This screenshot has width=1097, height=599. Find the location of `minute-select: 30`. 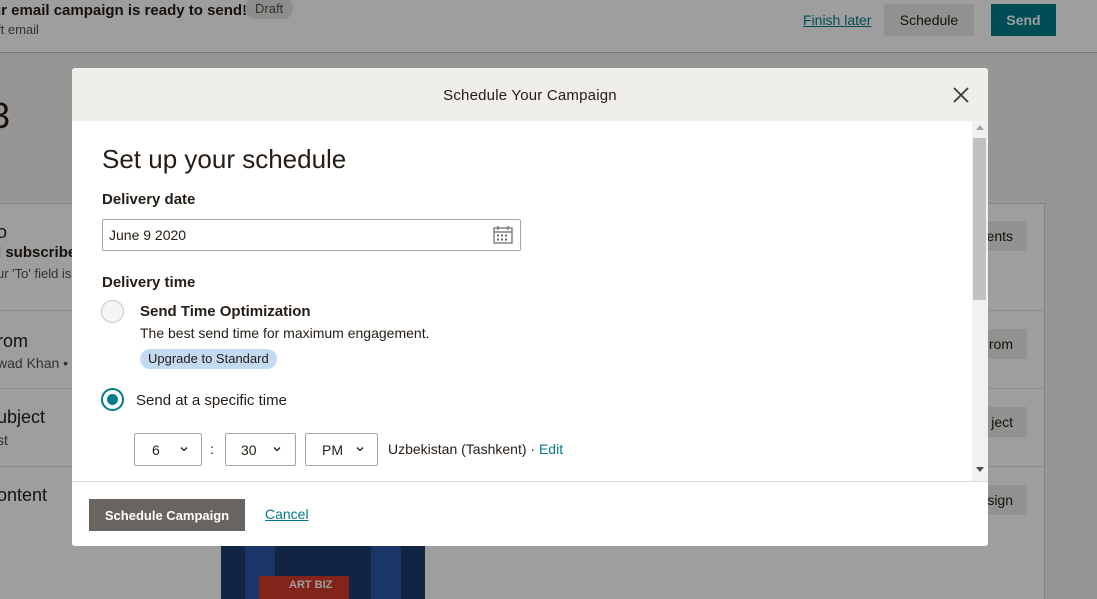

minute-select: 30 is located at coordinates (260, 449).